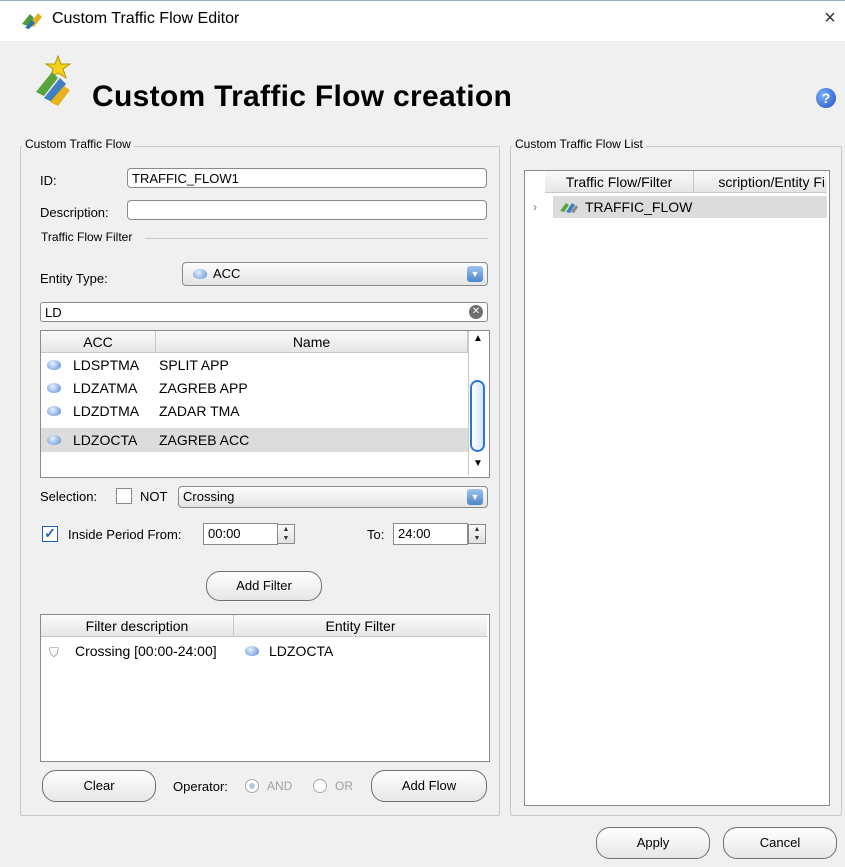  I want to click on clear-search-icon: ✕, so click(476, 312).